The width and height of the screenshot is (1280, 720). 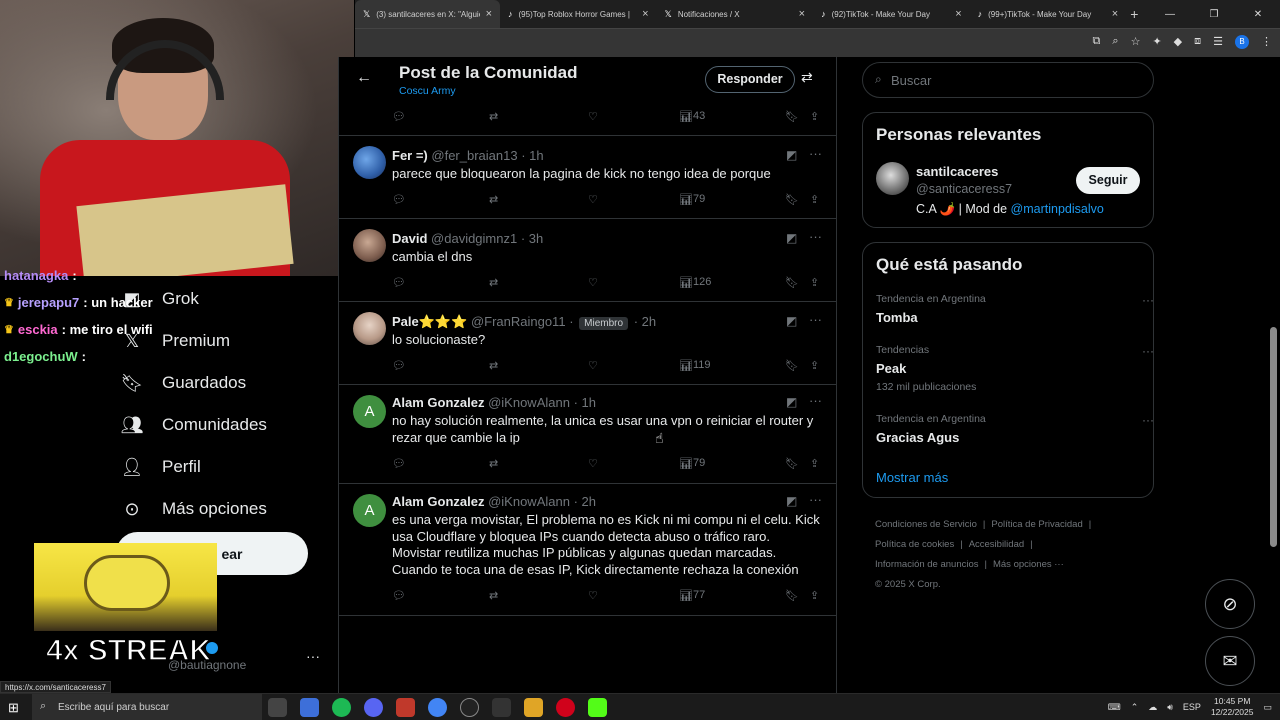 I want to click on tab-tiktok-92: ♪ (92)TikTok - Make Your Day ×, so click(x=891, y=14).